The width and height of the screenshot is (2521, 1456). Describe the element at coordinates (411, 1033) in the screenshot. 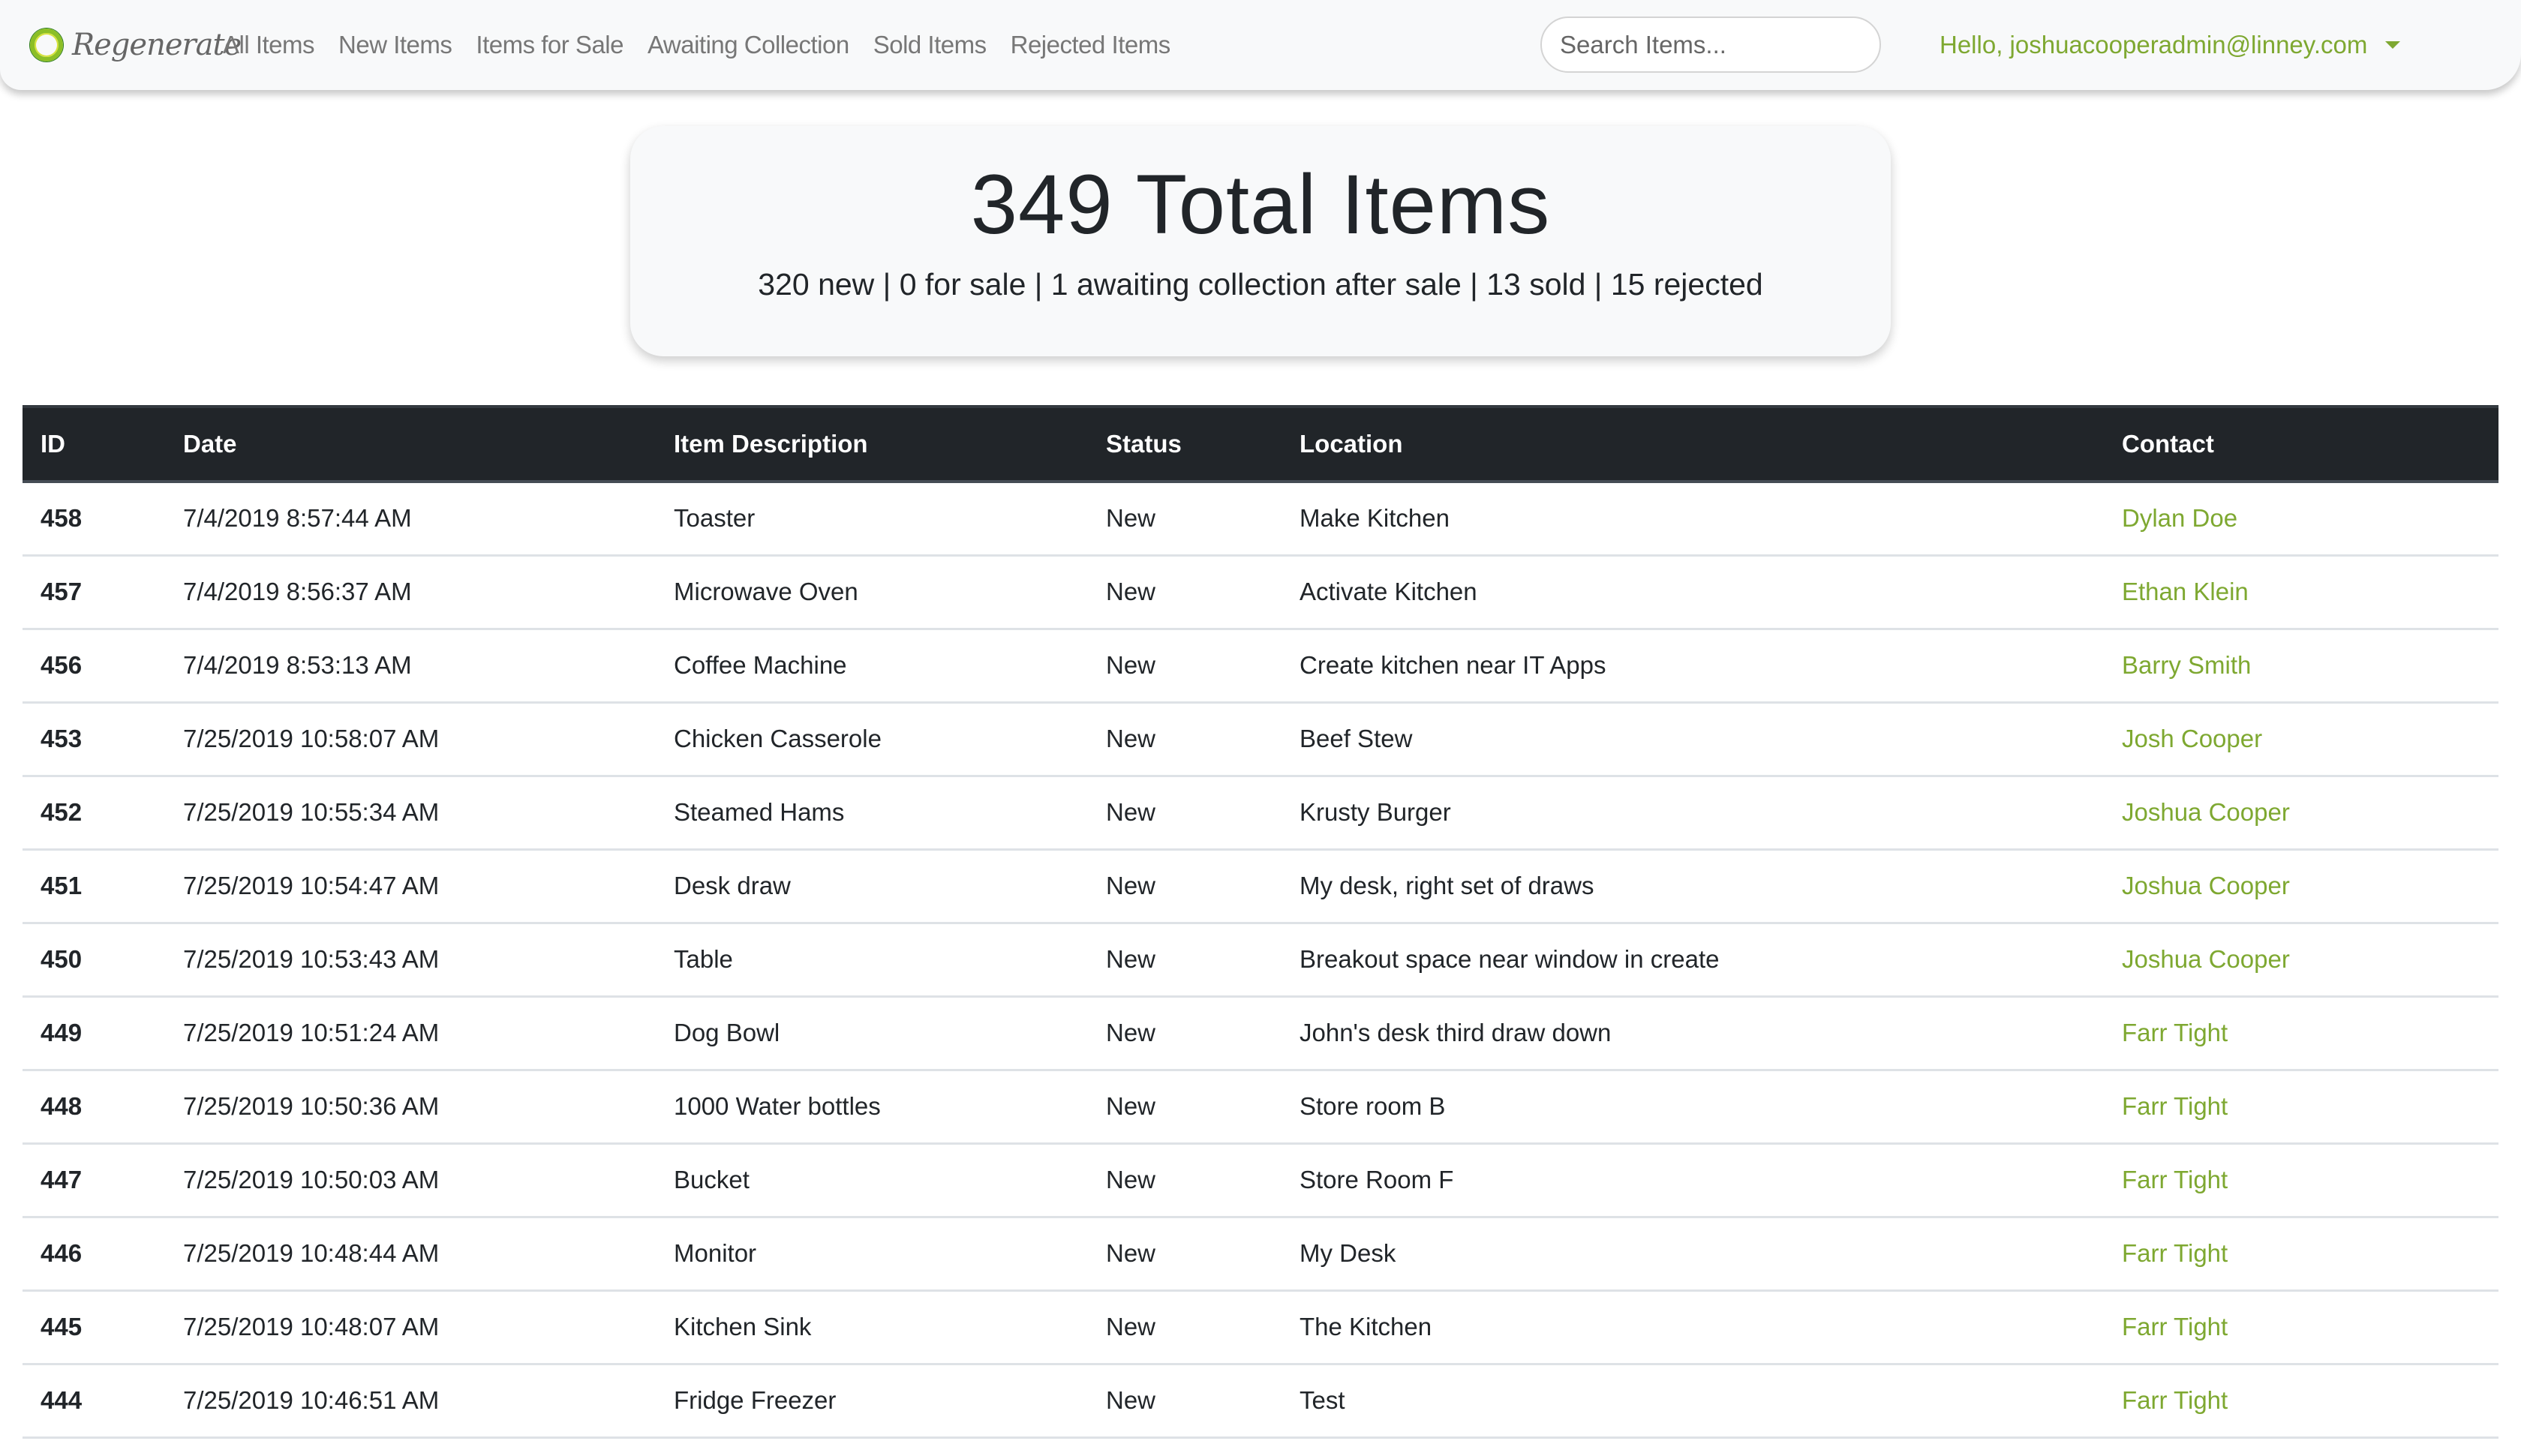

I see `item-date-cell: 7/25/2019 10:51:24 AM` at that location.